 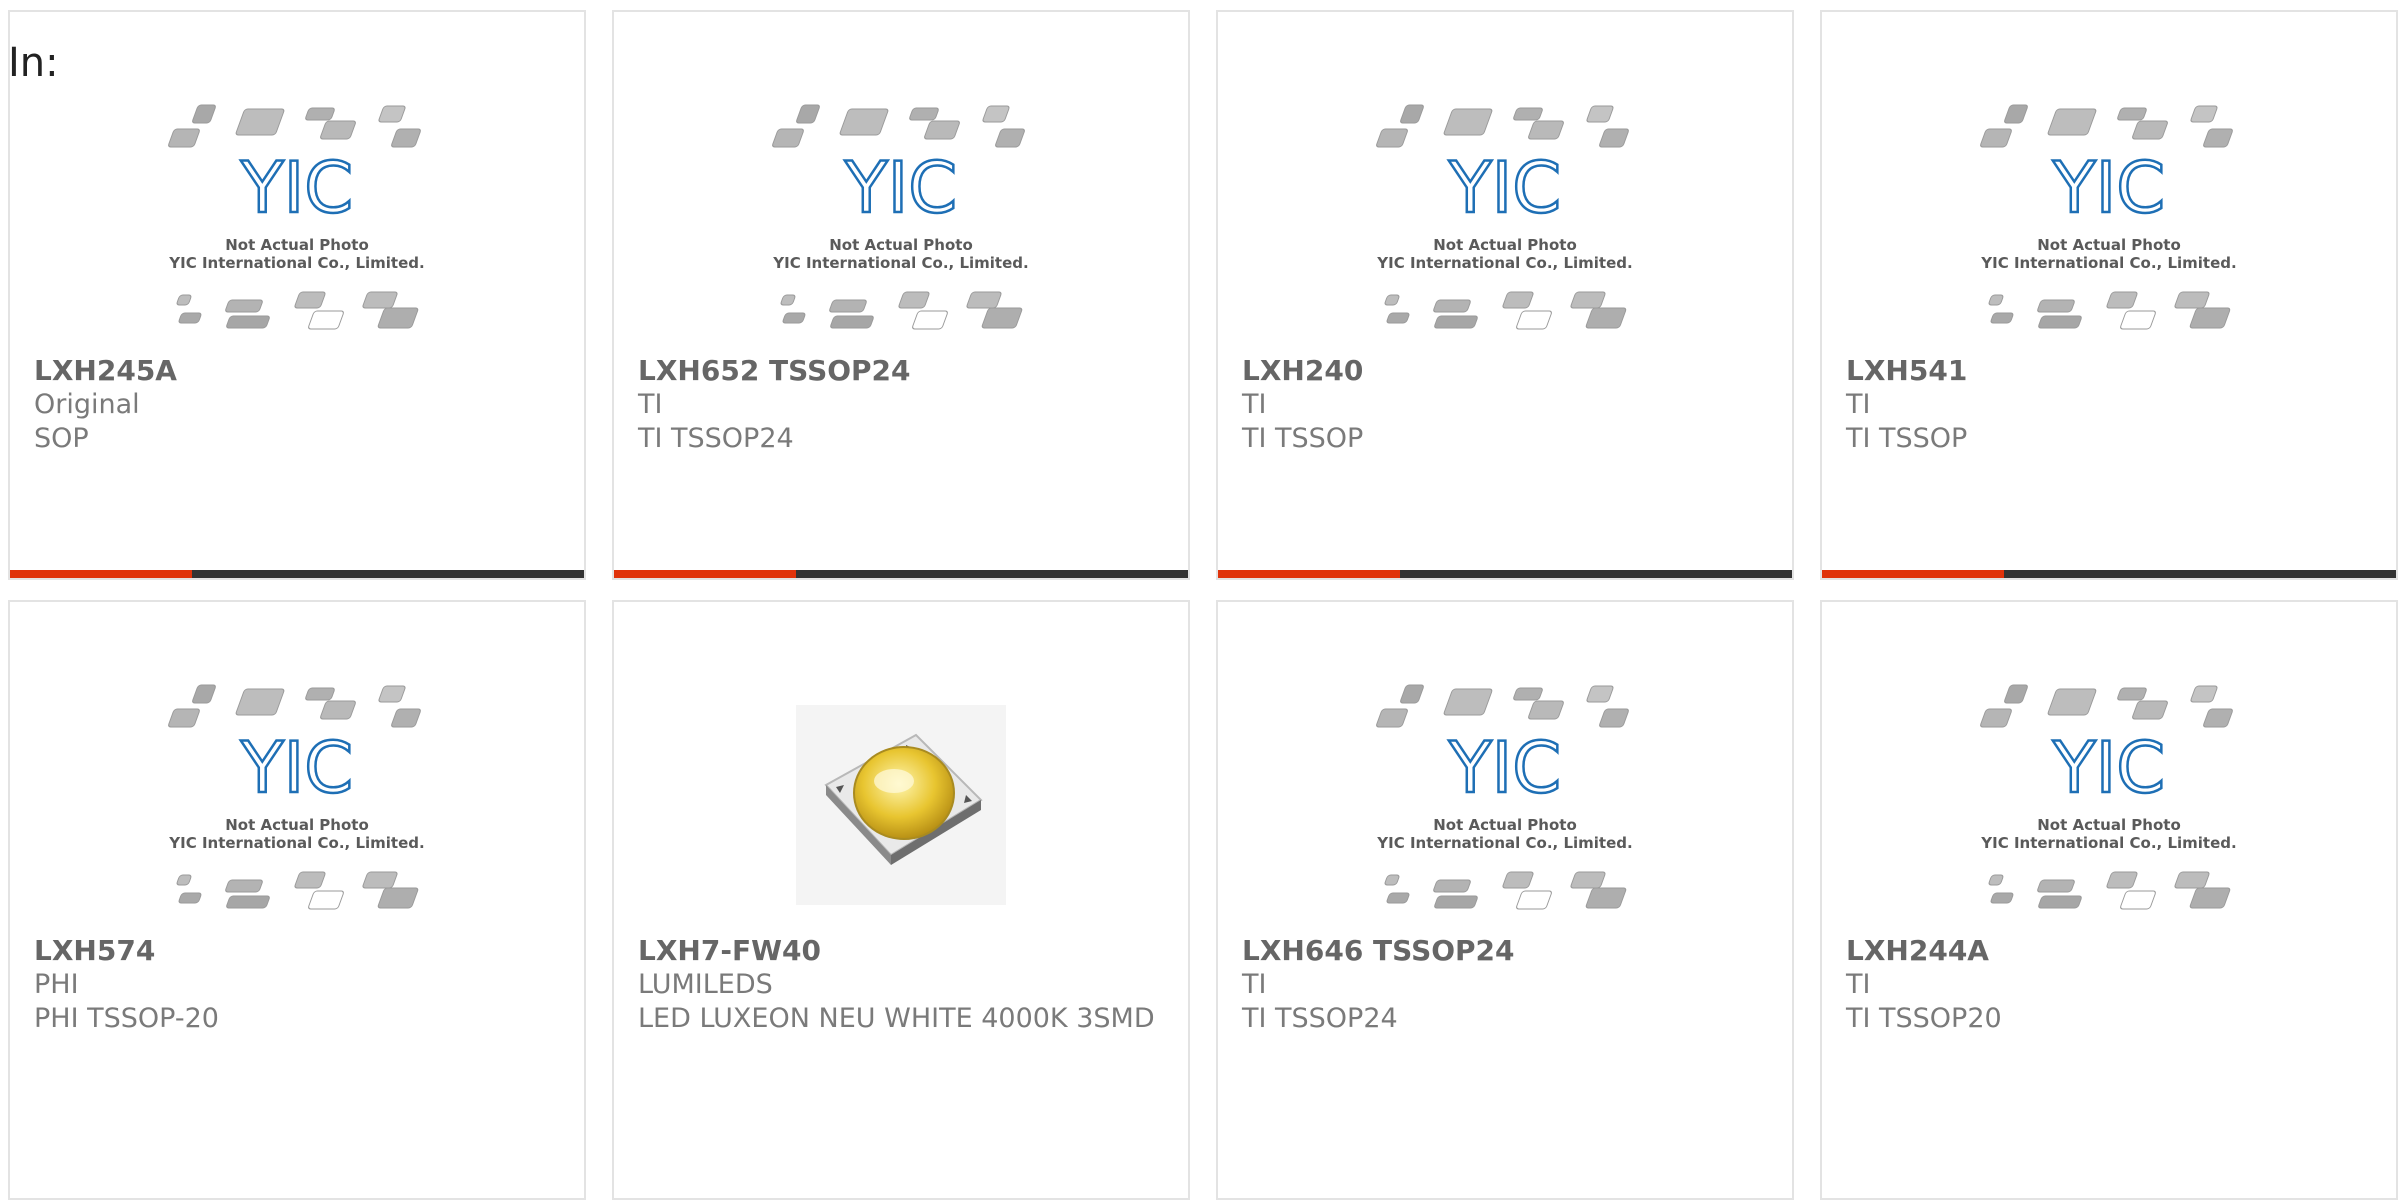 I want to click on product-info: LXH244A TI TI TSSOP20, so click(x=2109, y=985).